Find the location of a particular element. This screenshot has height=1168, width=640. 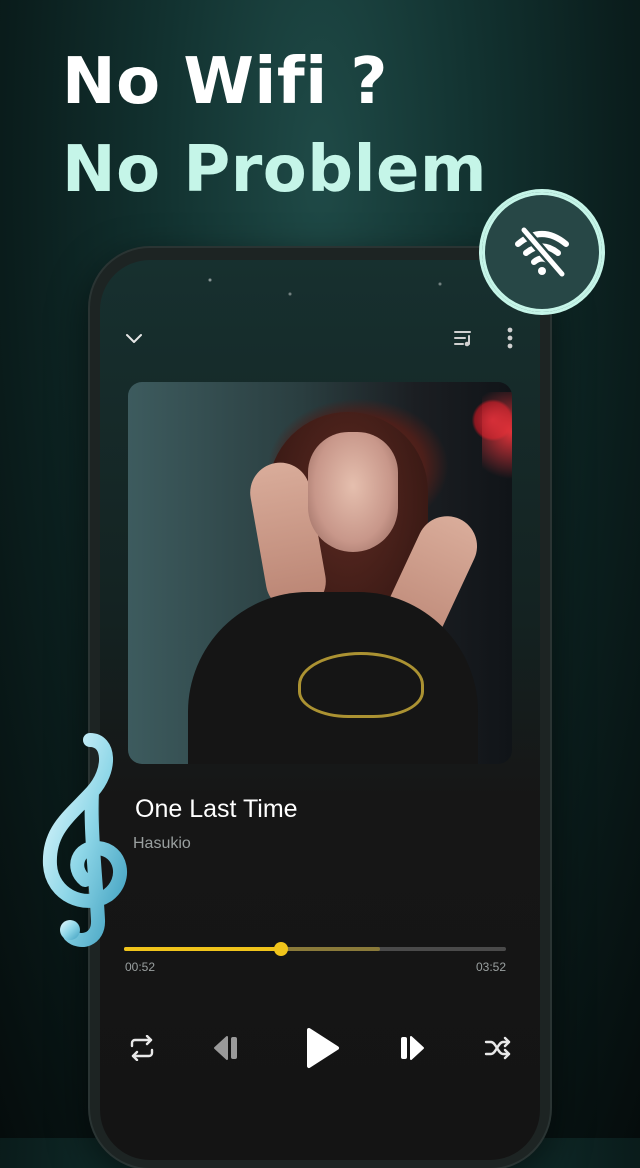

queue-music-icon is located at coordinates (464, 338).